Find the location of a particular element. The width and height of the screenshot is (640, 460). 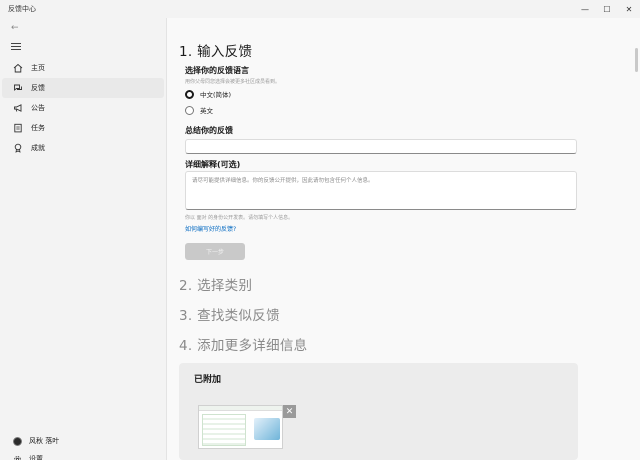

details-hint: 你以 面对 的身份公开发表。请勿填写个人信息。 is located at coordinates (239, 218).